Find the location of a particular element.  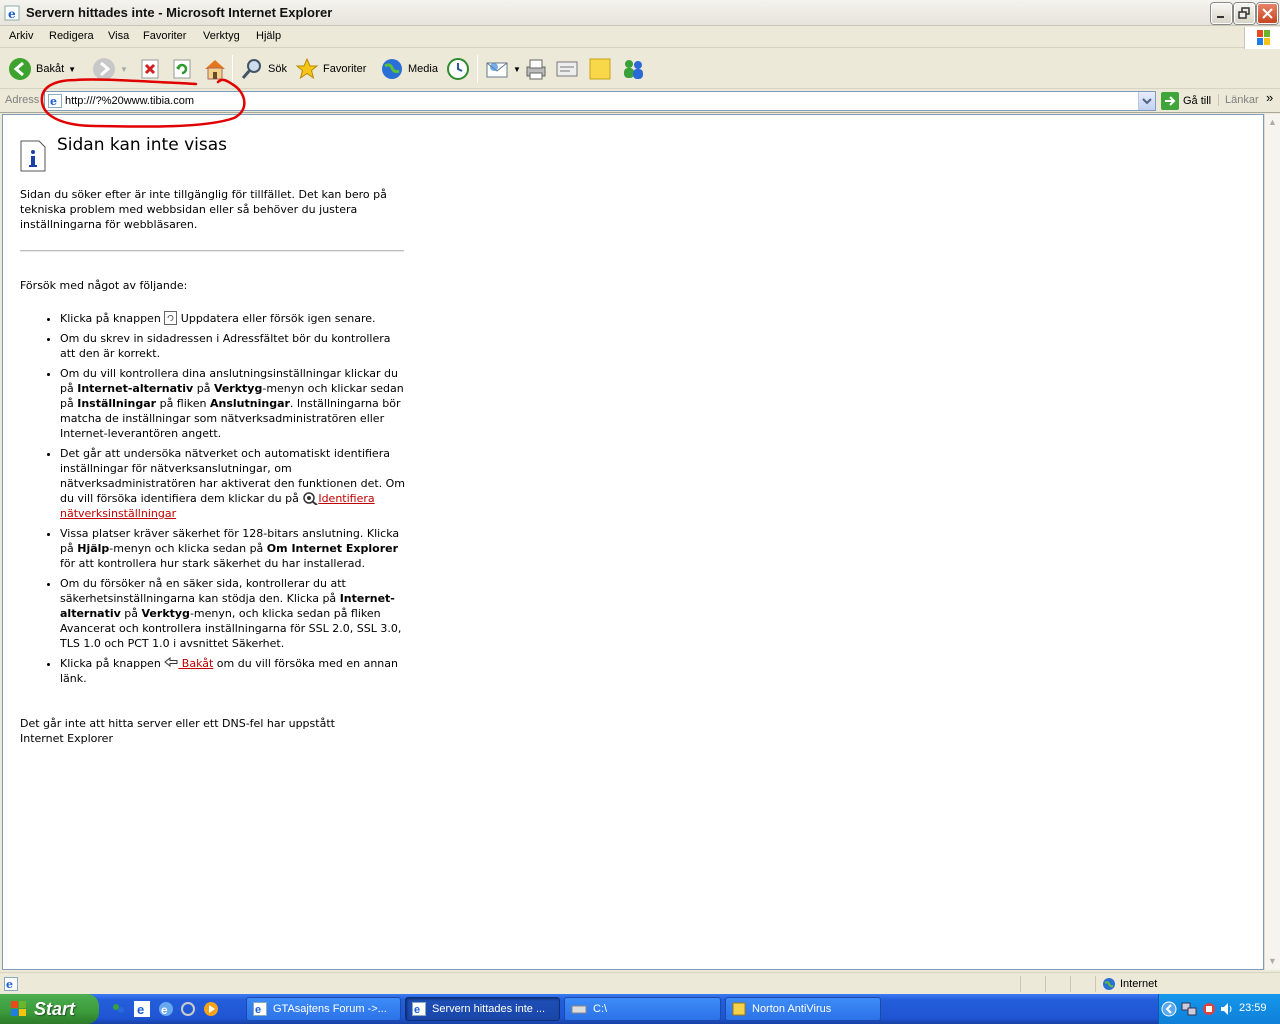

start-button: Start is located at coordinates (49, 1009).